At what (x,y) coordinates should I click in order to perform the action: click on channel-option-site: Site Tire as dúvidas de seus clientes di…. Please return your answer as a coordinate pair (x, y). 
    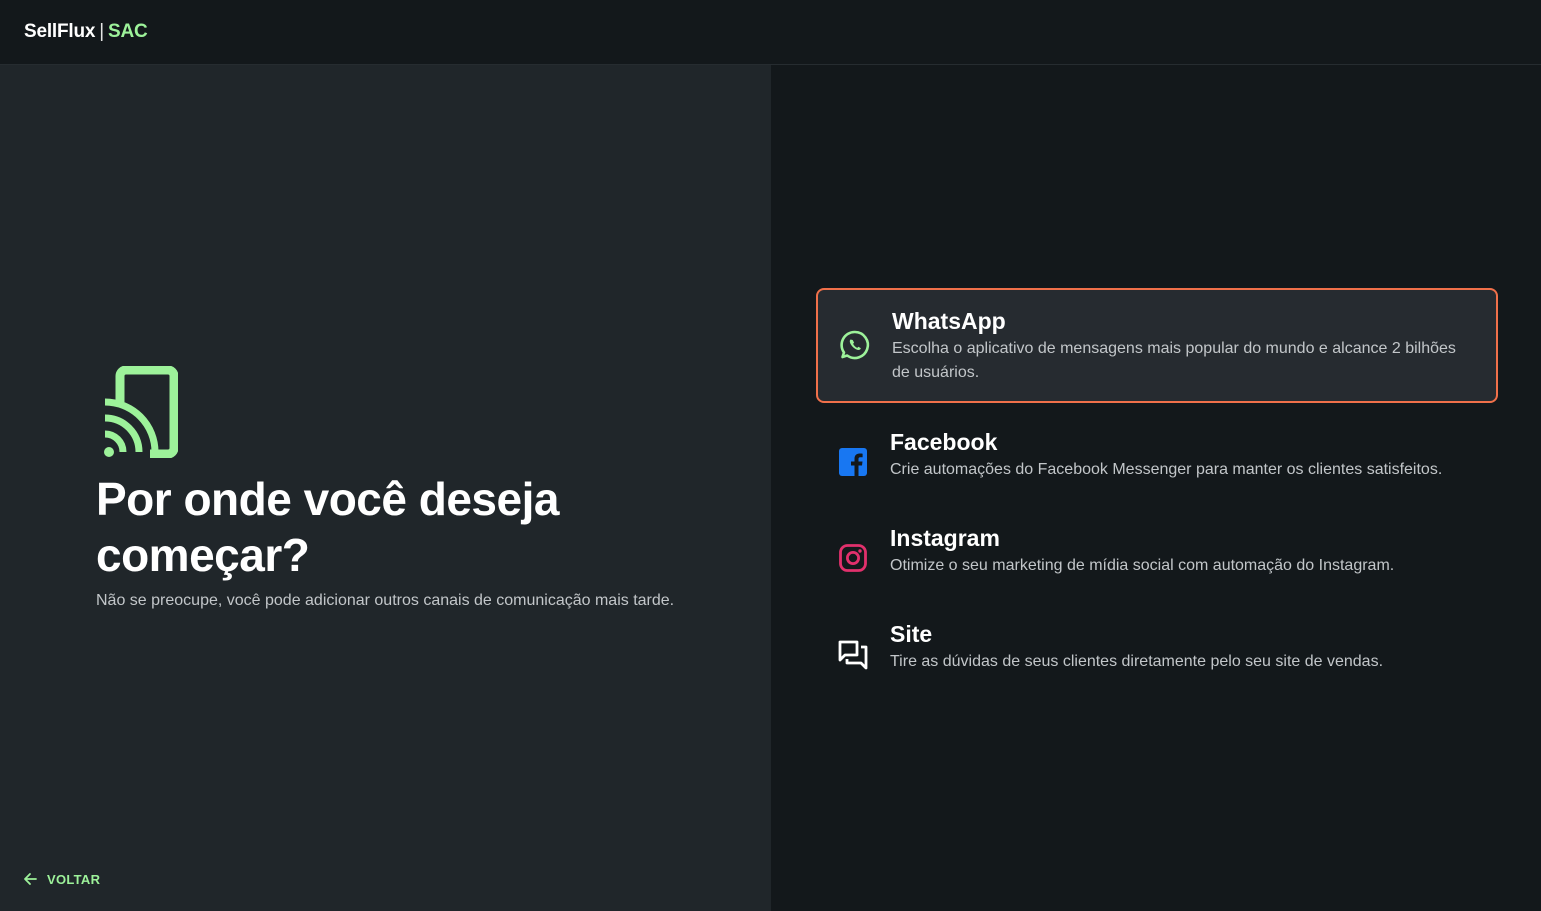
    Looking at the image, I should click on (1157, 646).